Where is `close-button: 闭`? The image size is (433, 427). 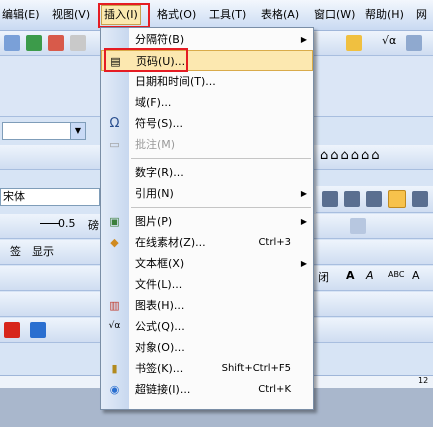 close-button: 闭 is located at coordinates (323, 277).